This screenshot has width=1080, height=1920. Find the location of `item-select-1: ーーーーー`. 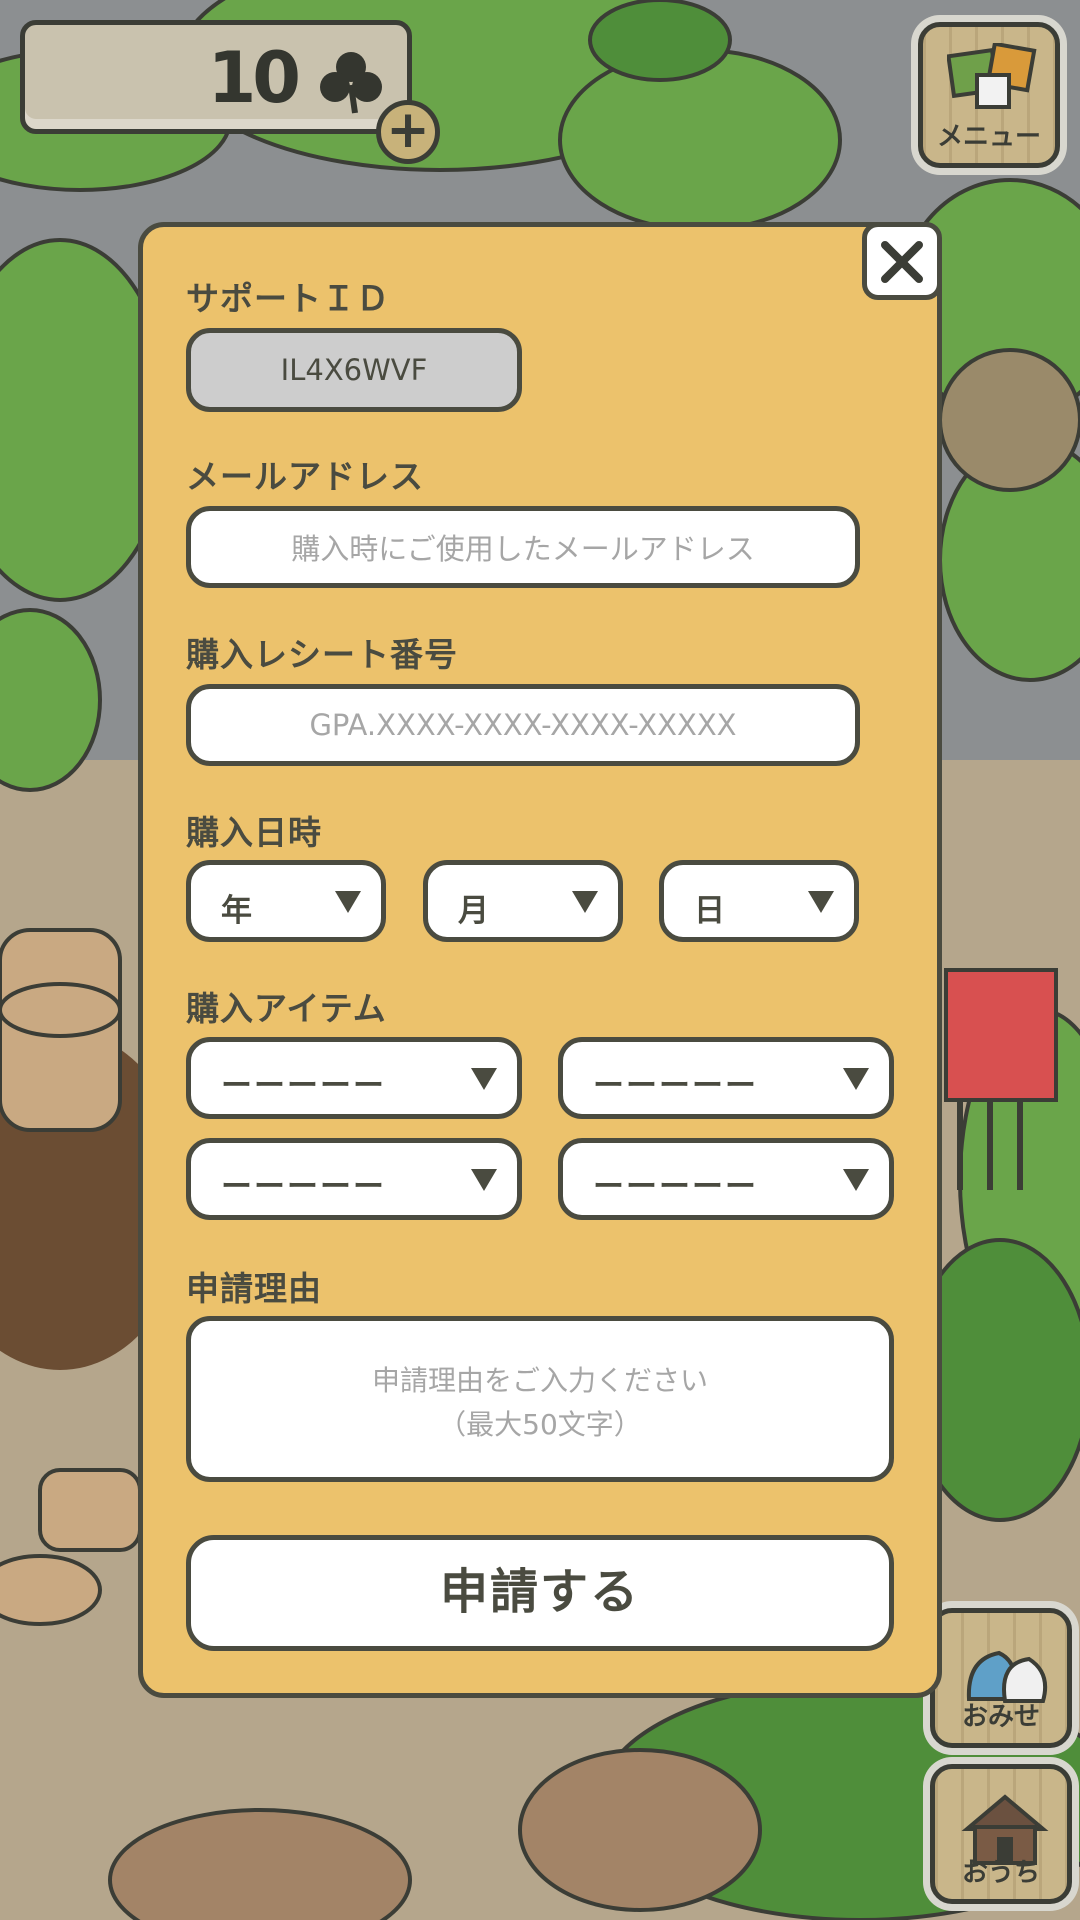

item-select-1: ーーーーー is located at coordinates (354, 1078).